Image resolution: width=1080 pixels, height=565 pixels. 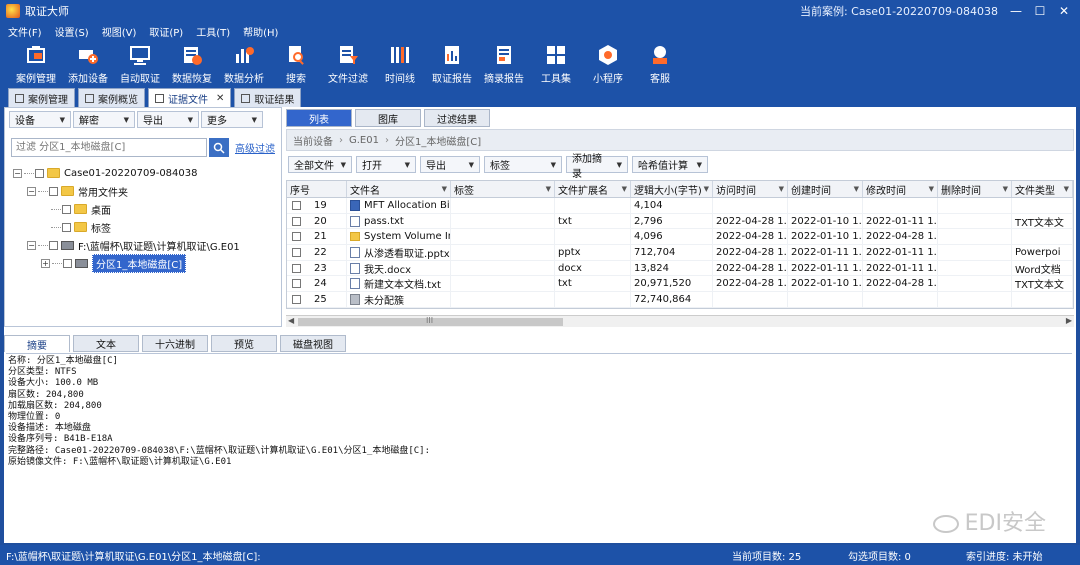 What do you see at coordinates (219, 147) in the screenshot?
I see `filter-search-button` at bounding box center [219, 147].